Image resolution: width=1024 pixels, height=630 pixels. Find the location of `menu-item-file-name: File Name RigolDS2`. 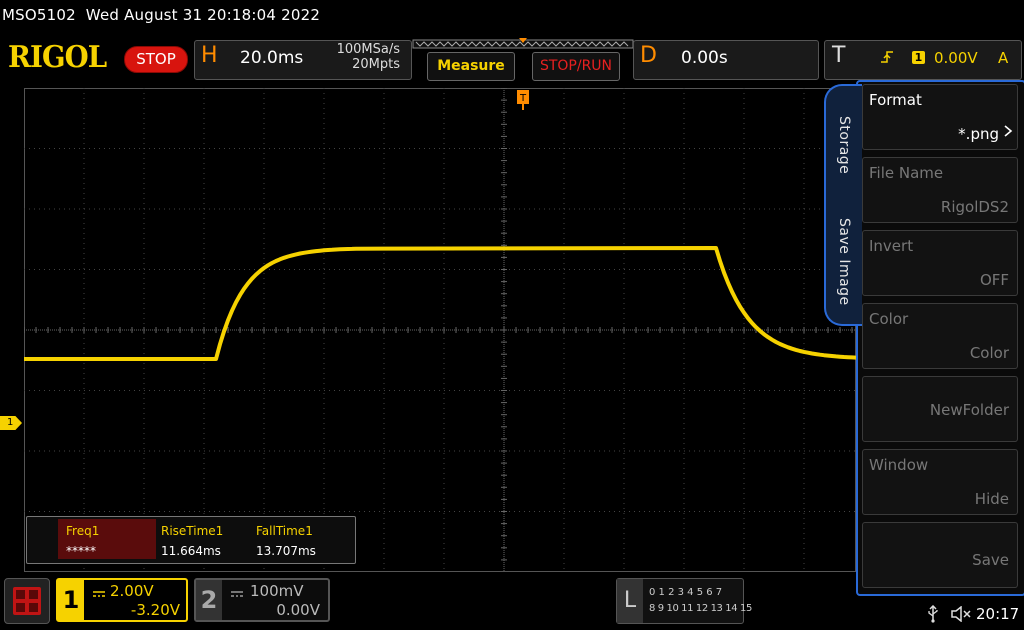

menu-item-file-name: File Name RigolDS2 is located at coordinates (940, 190).